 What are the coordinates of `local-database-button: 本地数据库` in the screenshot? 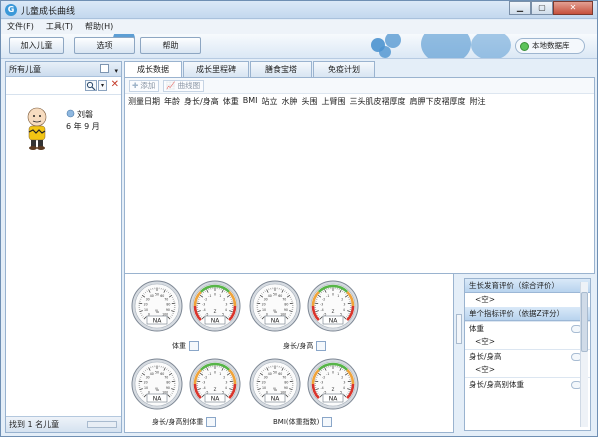 It's located at (550, 46).